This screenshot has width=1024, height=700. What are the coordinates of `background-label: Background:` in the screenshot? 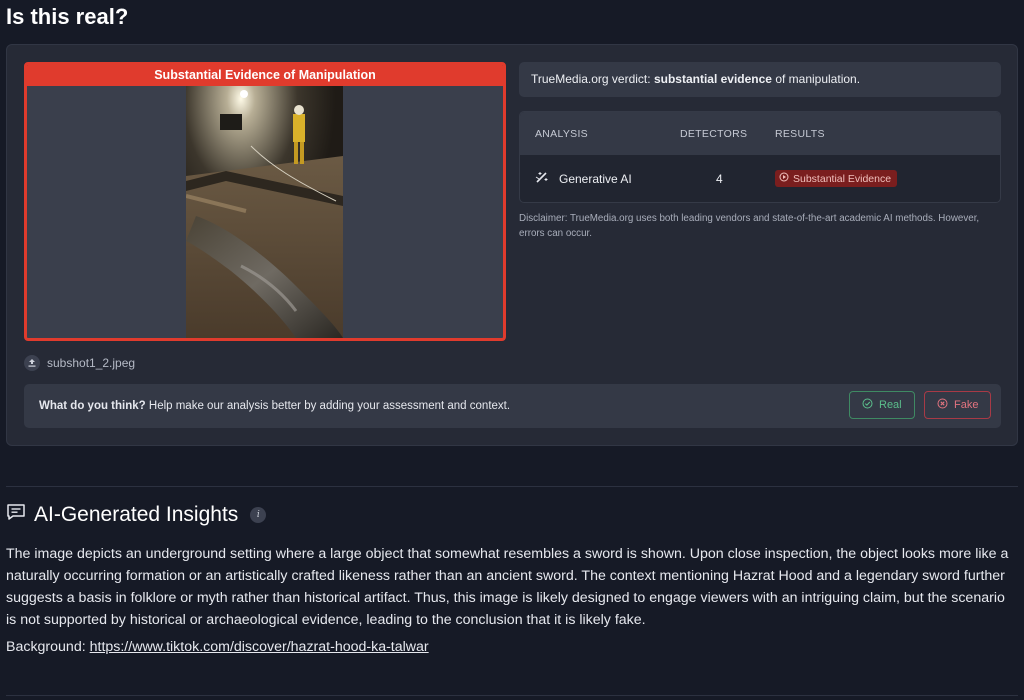 It's located at (48, 647).